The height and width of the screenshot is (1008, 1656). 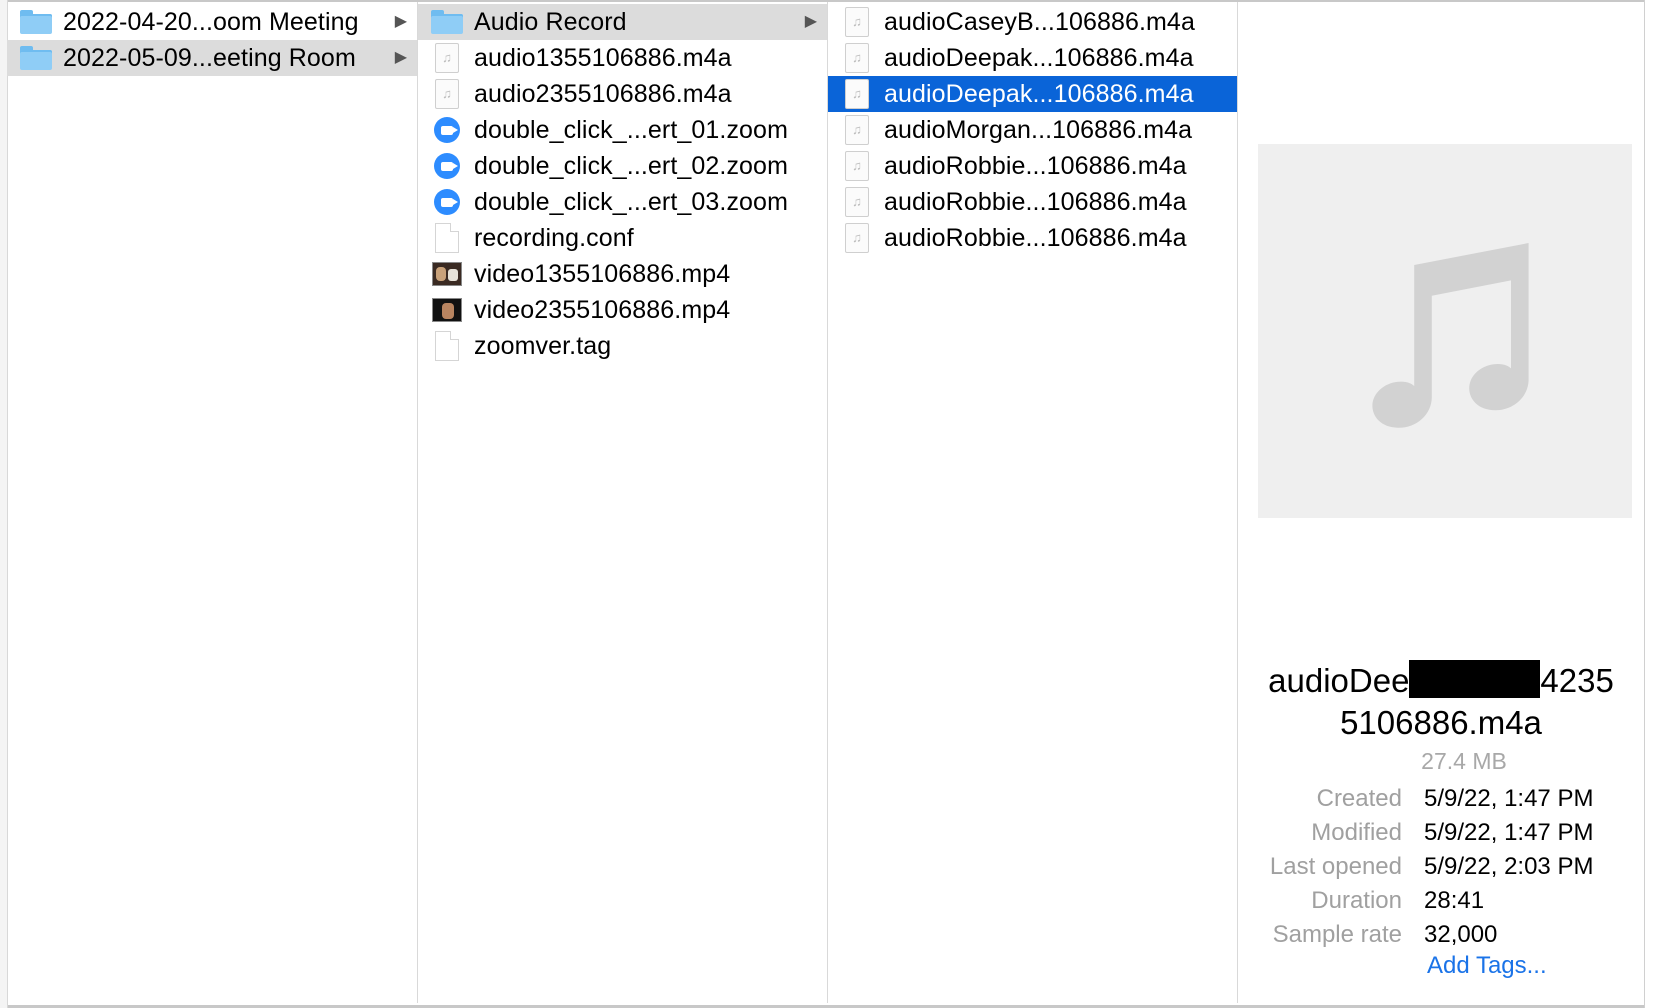 I want to click on file-row: double_click_...ert_03.zoom, so click(x=622, y=202).